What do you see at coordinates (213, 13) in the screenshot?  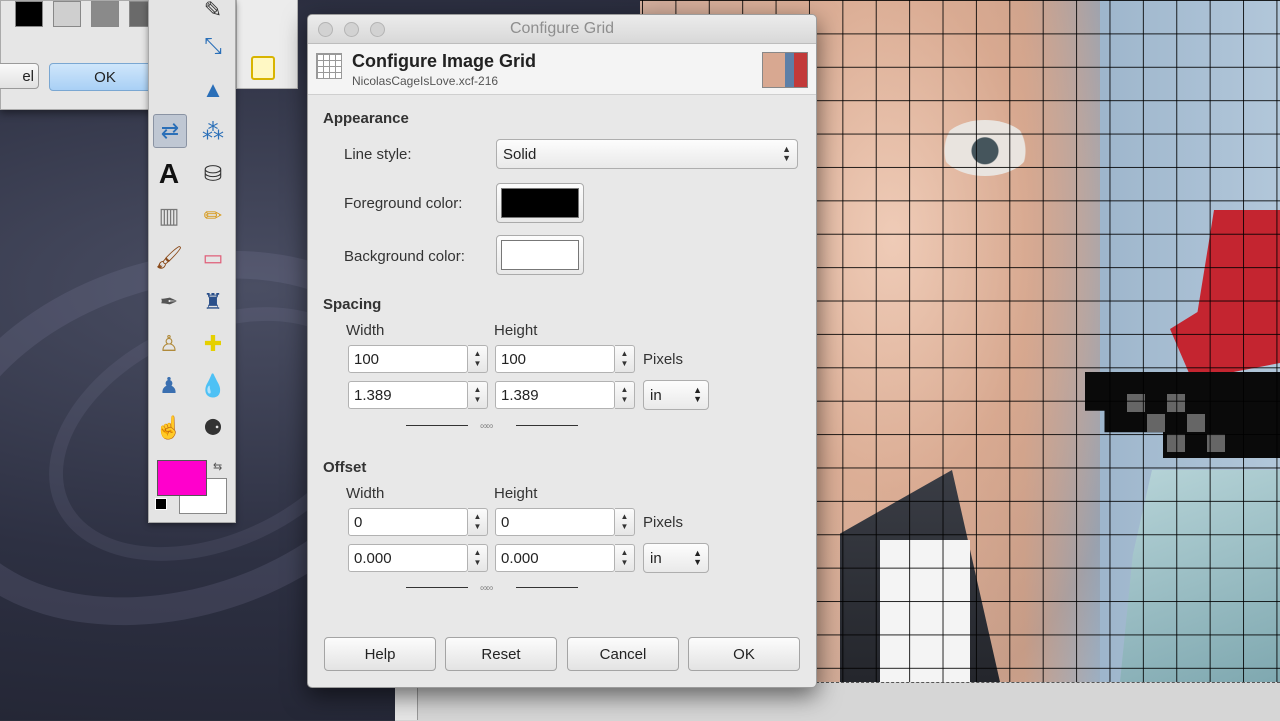 I see `paths-tool-icon: ✎` at bounding box center [213, 13].